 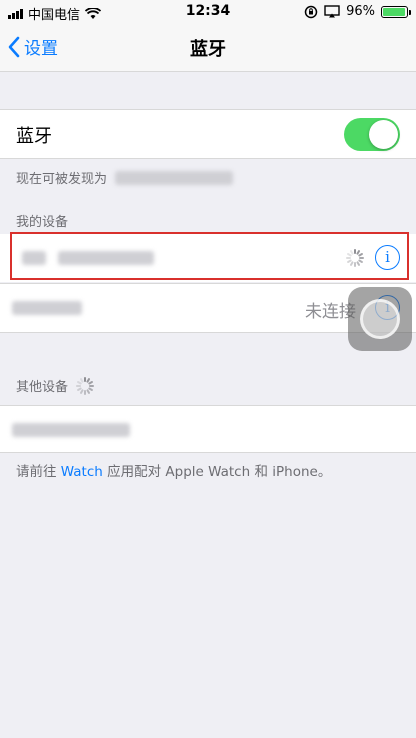 What do you see at coordinates (62, 179) in the screenshot?
I see `discoverable-prefix: 现在可被发现为` at bounding box center [62, 179].